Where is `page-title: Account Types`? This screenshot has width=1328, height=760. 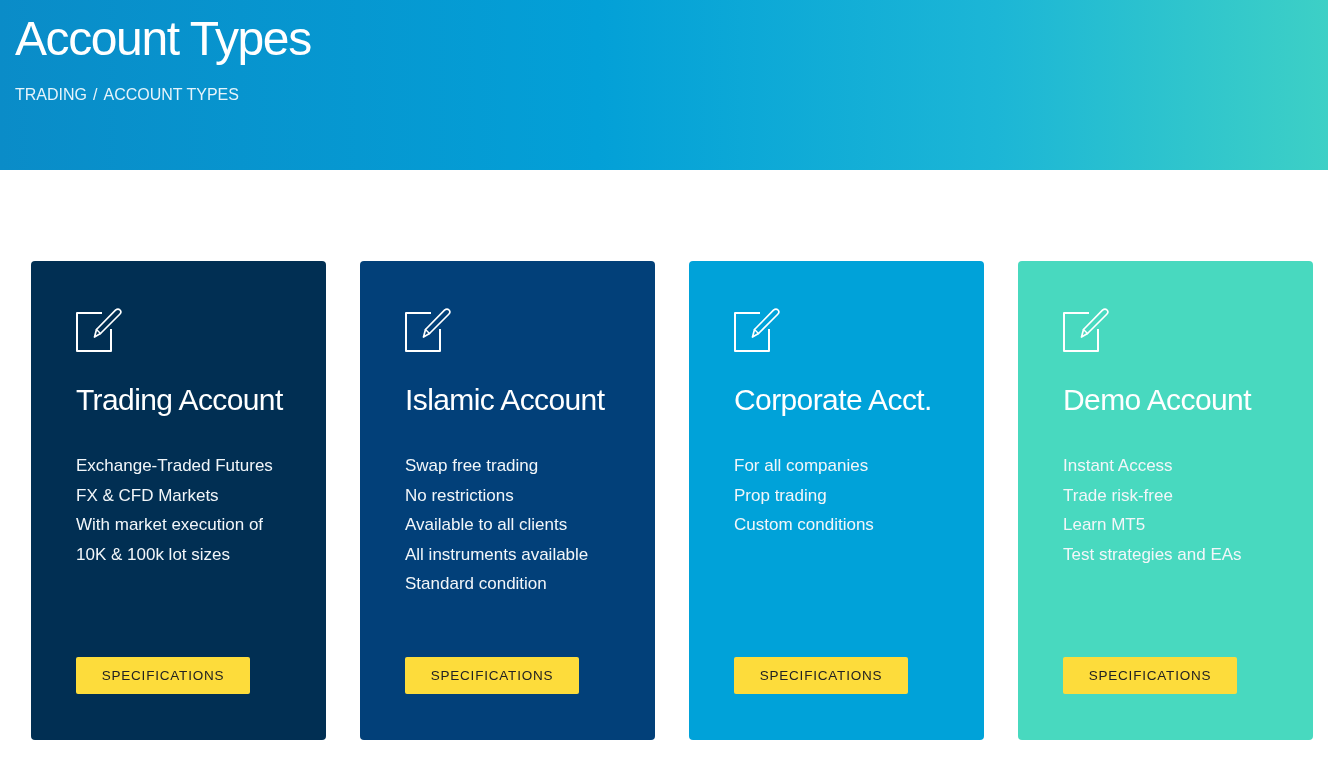
page-title: Account Types is located at coordinates (163, 39).